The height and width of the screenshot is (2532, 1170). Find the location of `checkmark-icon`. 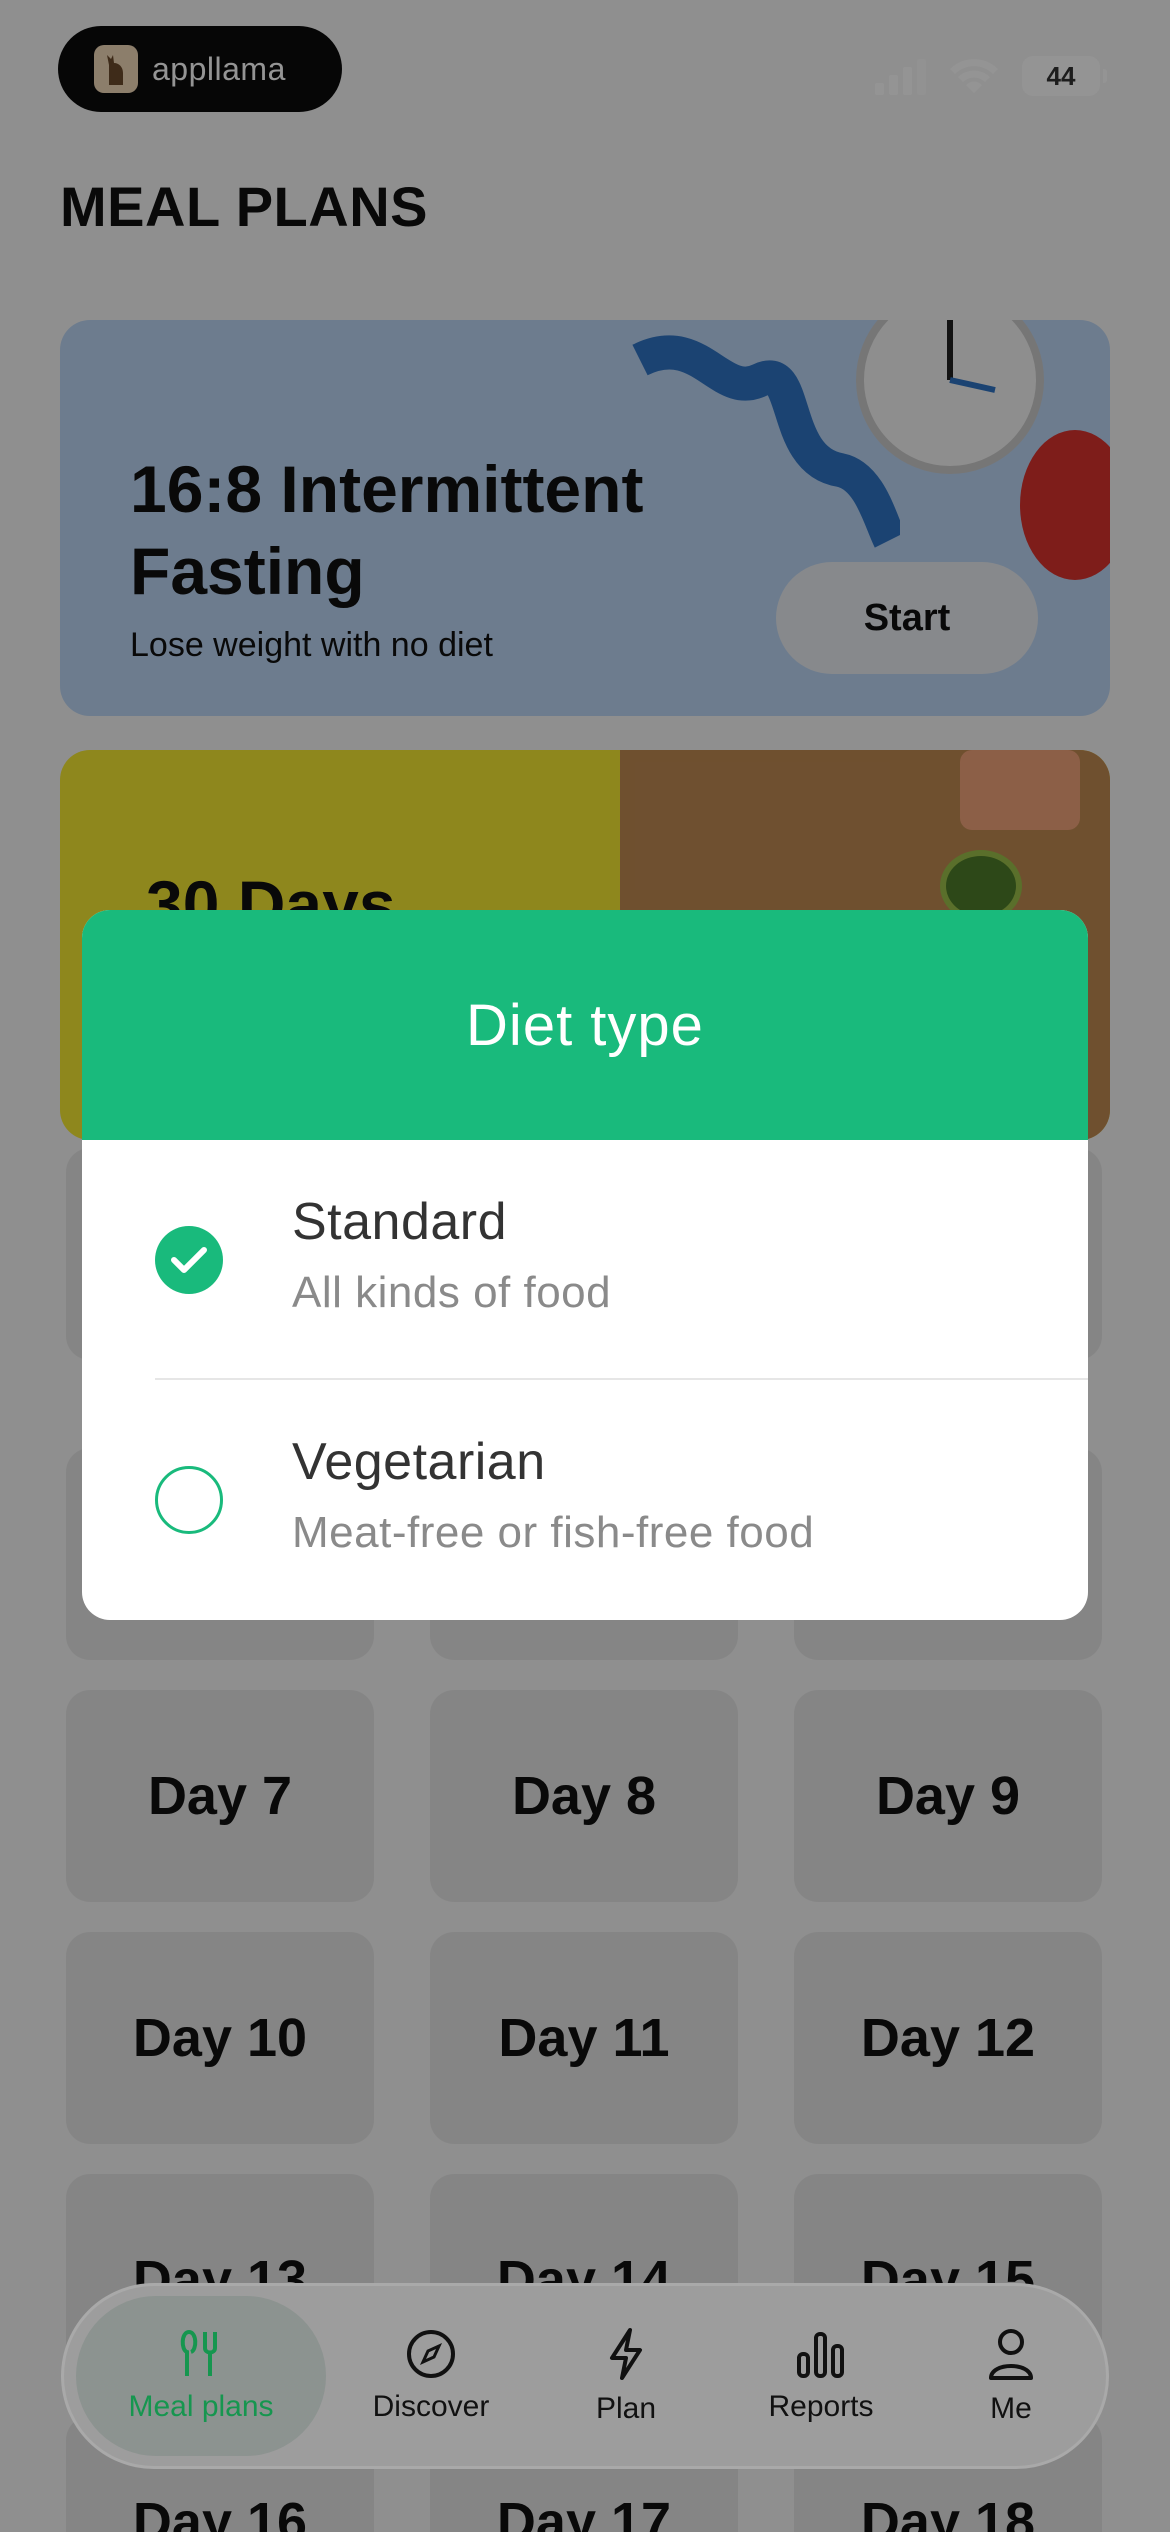

checkmark-icon is located at coordinates (189, 1260).